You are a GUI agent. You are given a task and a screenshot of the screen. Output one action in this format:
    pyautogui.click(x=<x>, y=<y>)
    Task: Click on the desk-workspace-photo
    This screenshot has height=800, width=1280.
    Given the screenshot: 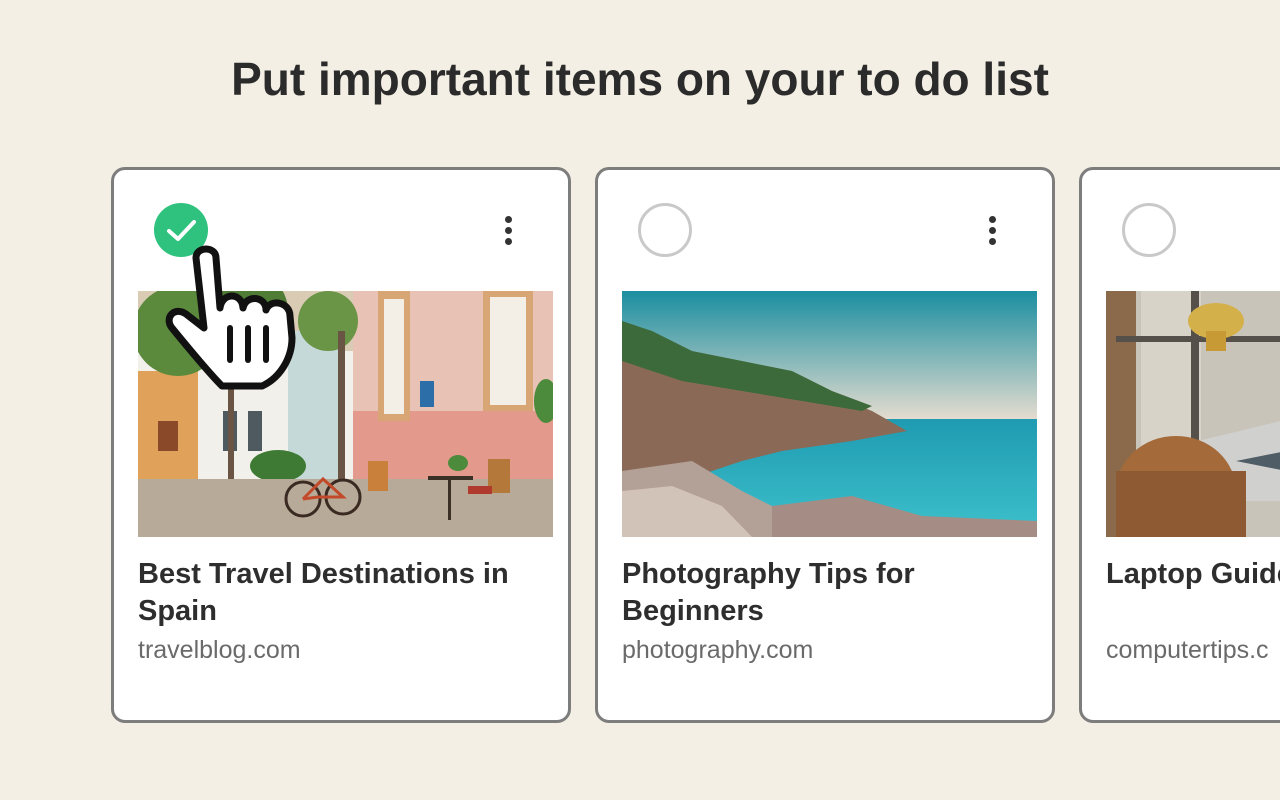 What is the action you would take?
    pyautogui.click(x=1193, y=414)
    